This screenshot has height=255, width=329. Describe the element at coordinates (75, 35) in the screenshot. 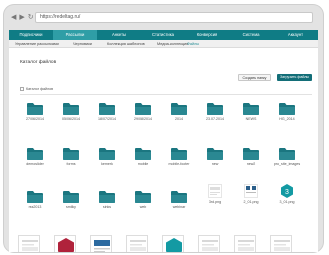

I see `tab-1: Рассылки` at that location.